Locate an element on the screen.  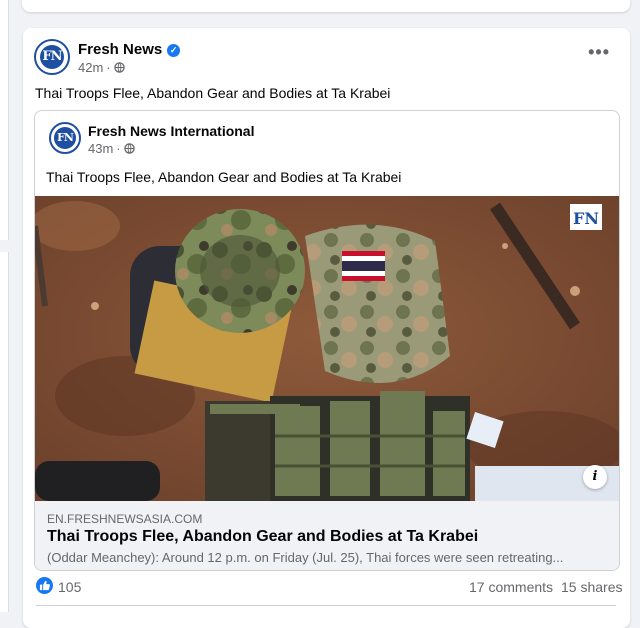
thumbs-up-icon is located at coordinates (44, 585).